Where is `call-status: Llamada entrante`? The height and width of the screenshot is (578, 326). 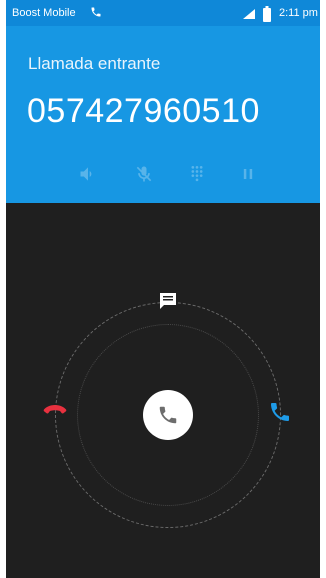
call-status: Llamada entrante is located at coordinates (94, 63).